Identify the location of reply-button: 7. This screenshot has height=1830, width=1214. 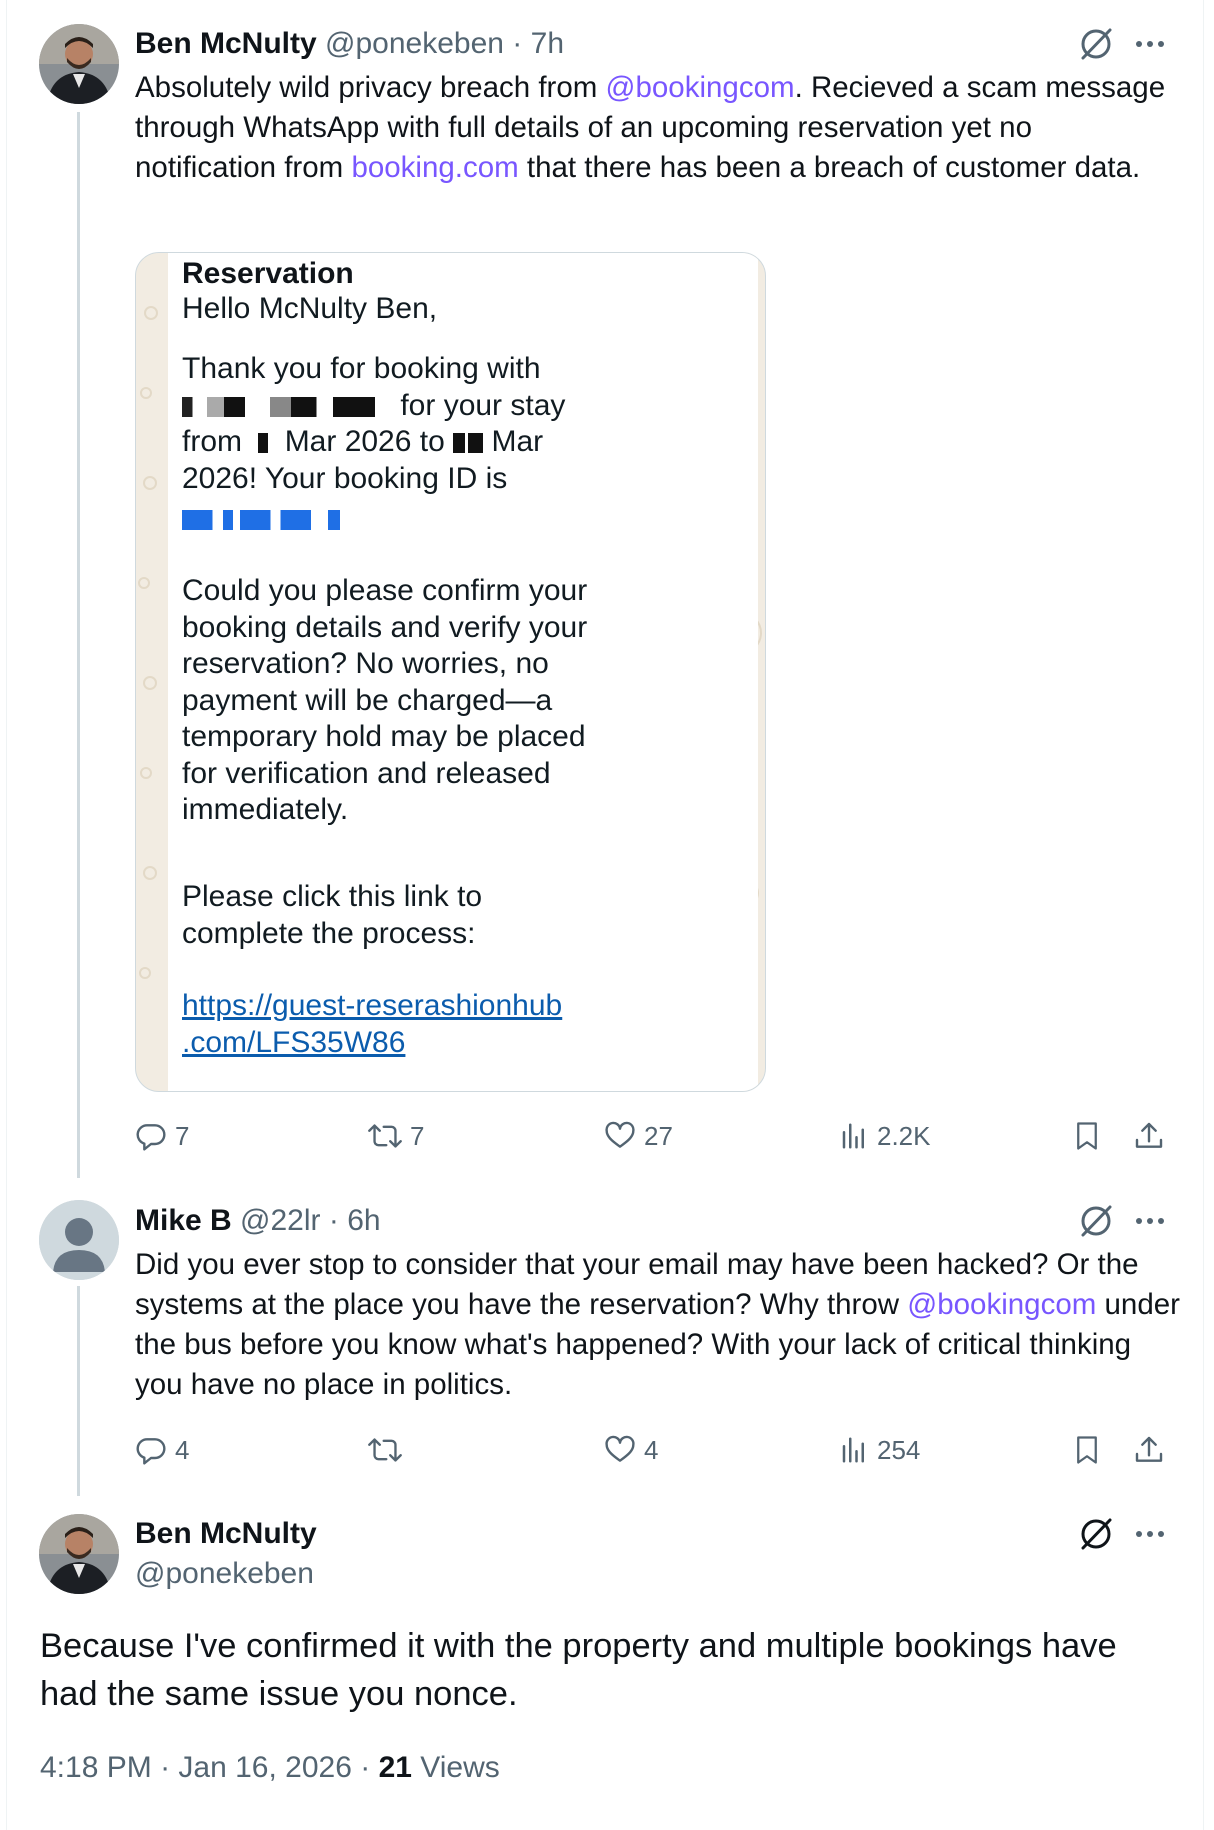
(162, 1136).